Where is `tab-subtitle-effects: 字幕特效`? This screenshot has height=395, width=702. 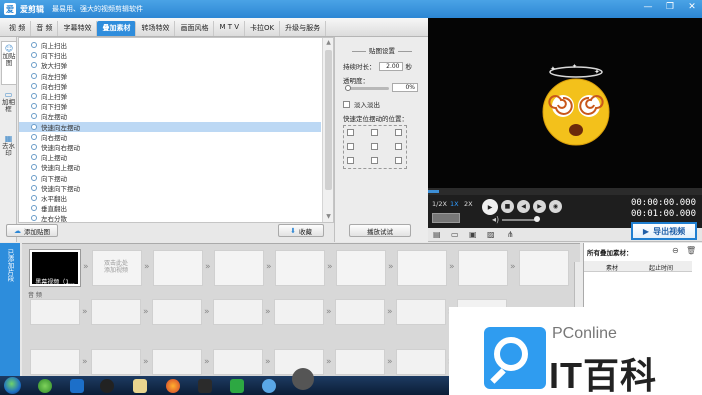 tab-subtitle-effects: 字幕特效 is located at coordinates (78, 28).